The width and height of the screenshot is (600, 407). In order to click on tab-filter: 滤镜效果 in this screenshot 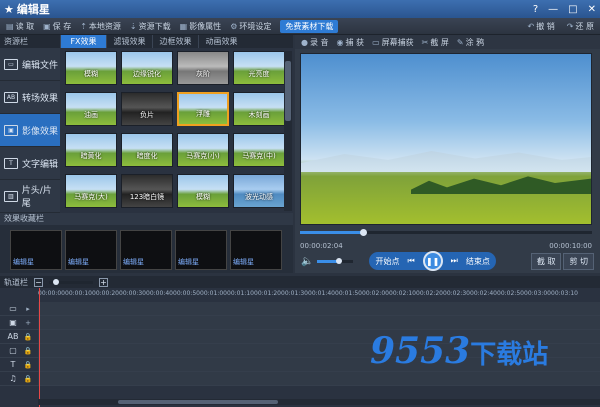, I will do `click(129, 41)`.